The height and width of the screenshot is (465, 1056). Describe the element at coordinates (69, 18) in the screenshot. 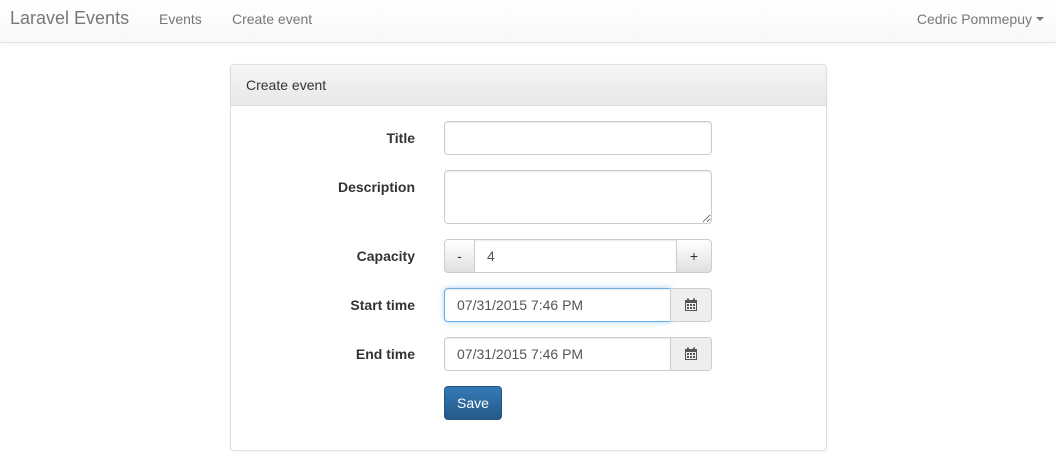

I see `brand-link: Laravel Events` at that location.